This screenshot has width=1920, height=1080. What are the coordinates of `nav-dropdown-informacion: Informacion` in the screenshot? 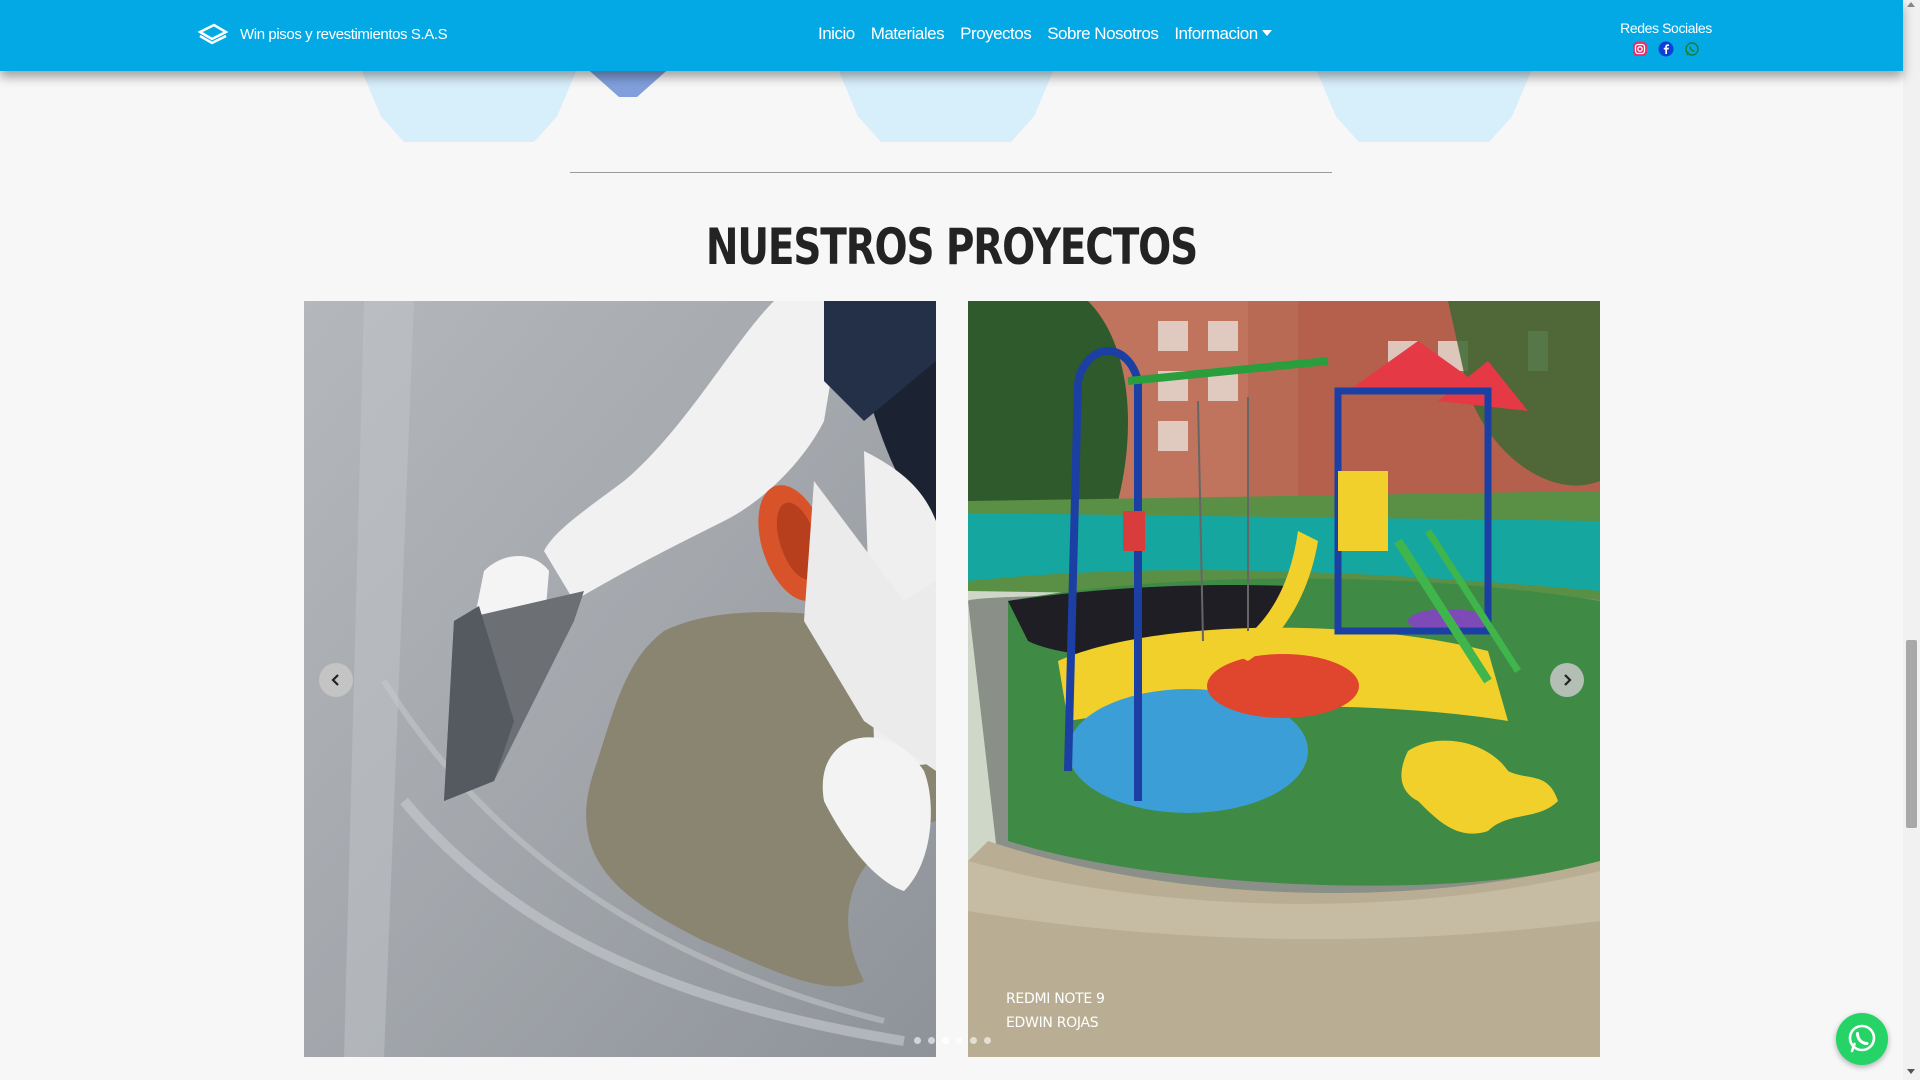 It's located at (1223, 34).